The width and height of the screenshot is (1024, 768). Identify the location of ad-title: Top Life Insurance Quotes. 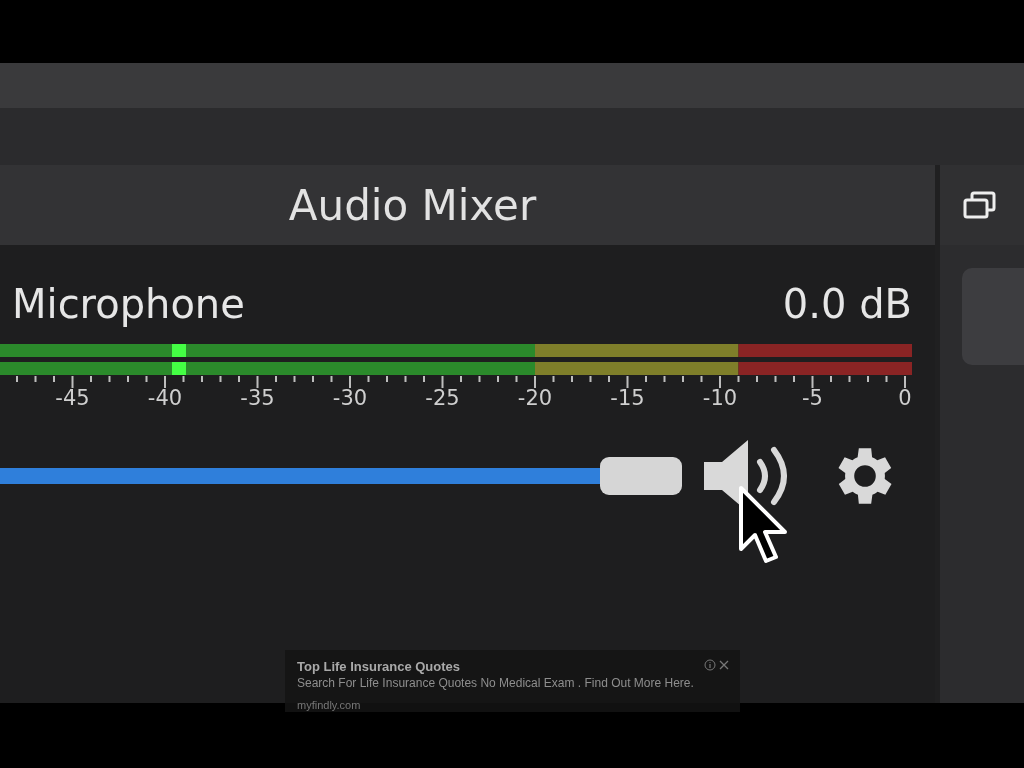
(378, 666).